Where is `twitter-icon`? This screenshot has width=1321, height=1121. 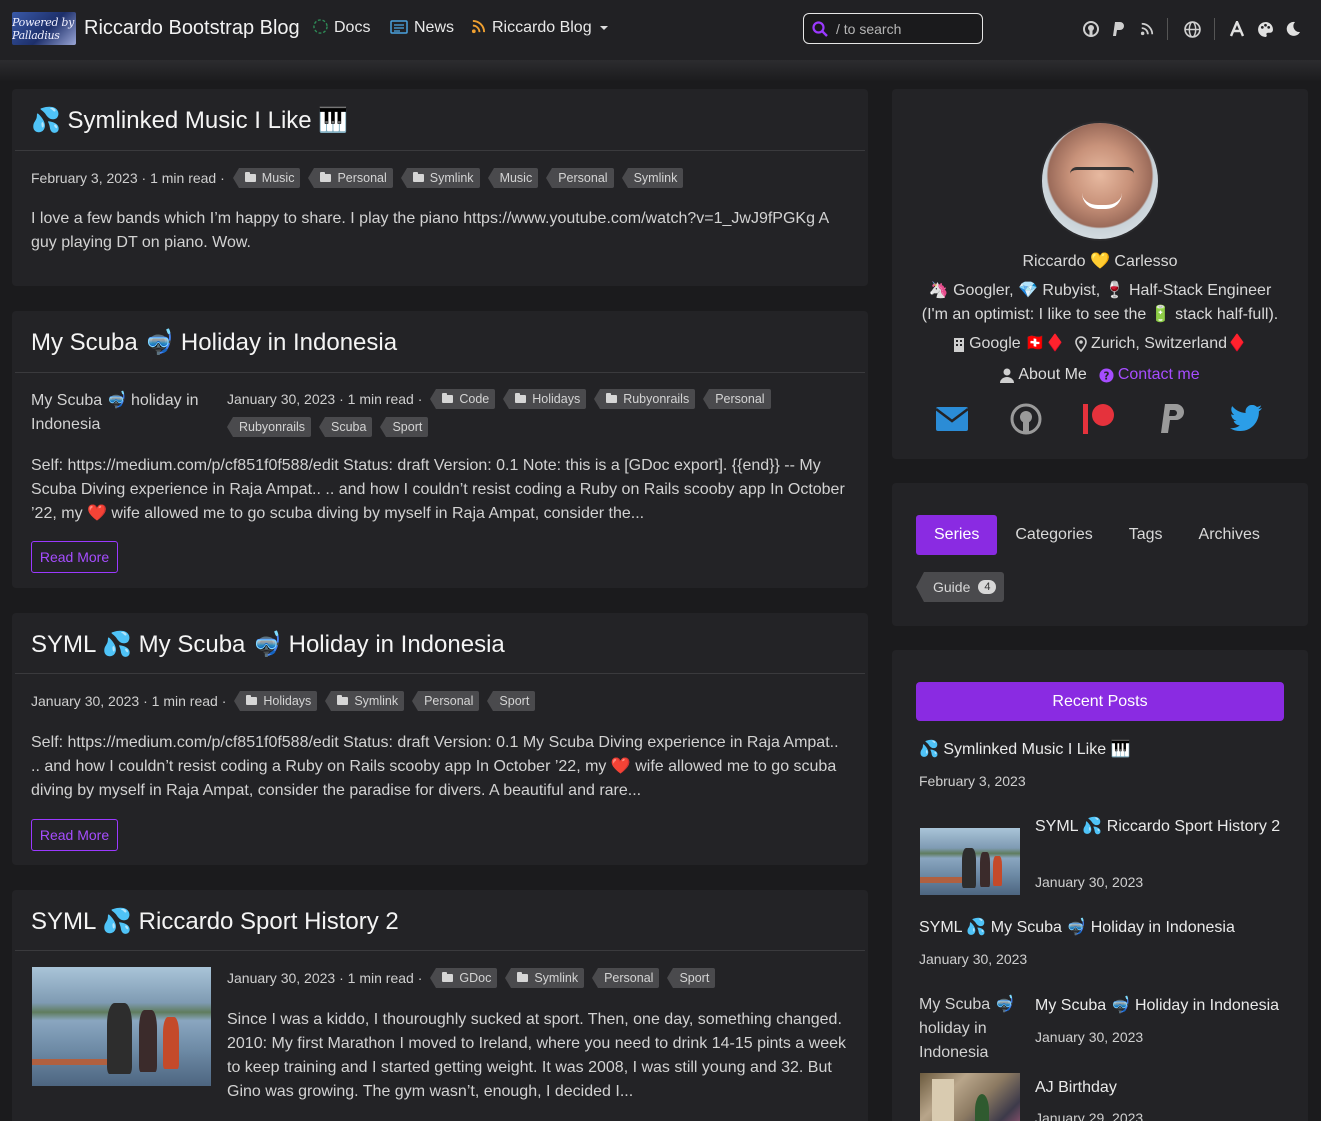 twitter-icon is located at coordinates (1246, 419).